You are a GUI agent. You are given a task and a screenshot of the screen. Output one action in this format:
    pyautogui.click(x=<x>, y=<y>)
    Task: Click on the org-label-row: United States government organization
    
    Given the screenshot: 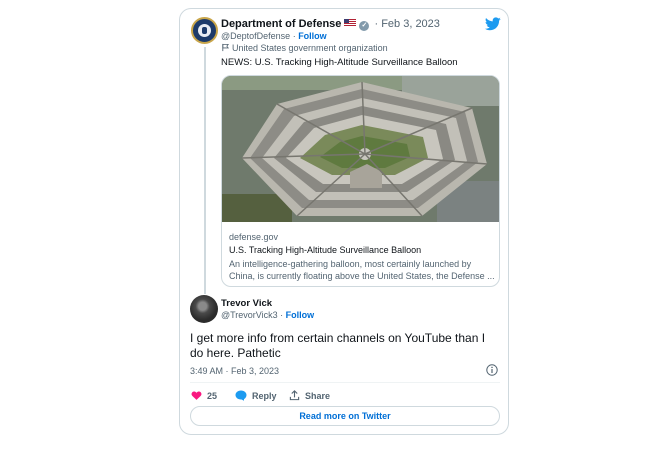 What is the action you would take?
    pyautogui.click(x=304, y=48)
    